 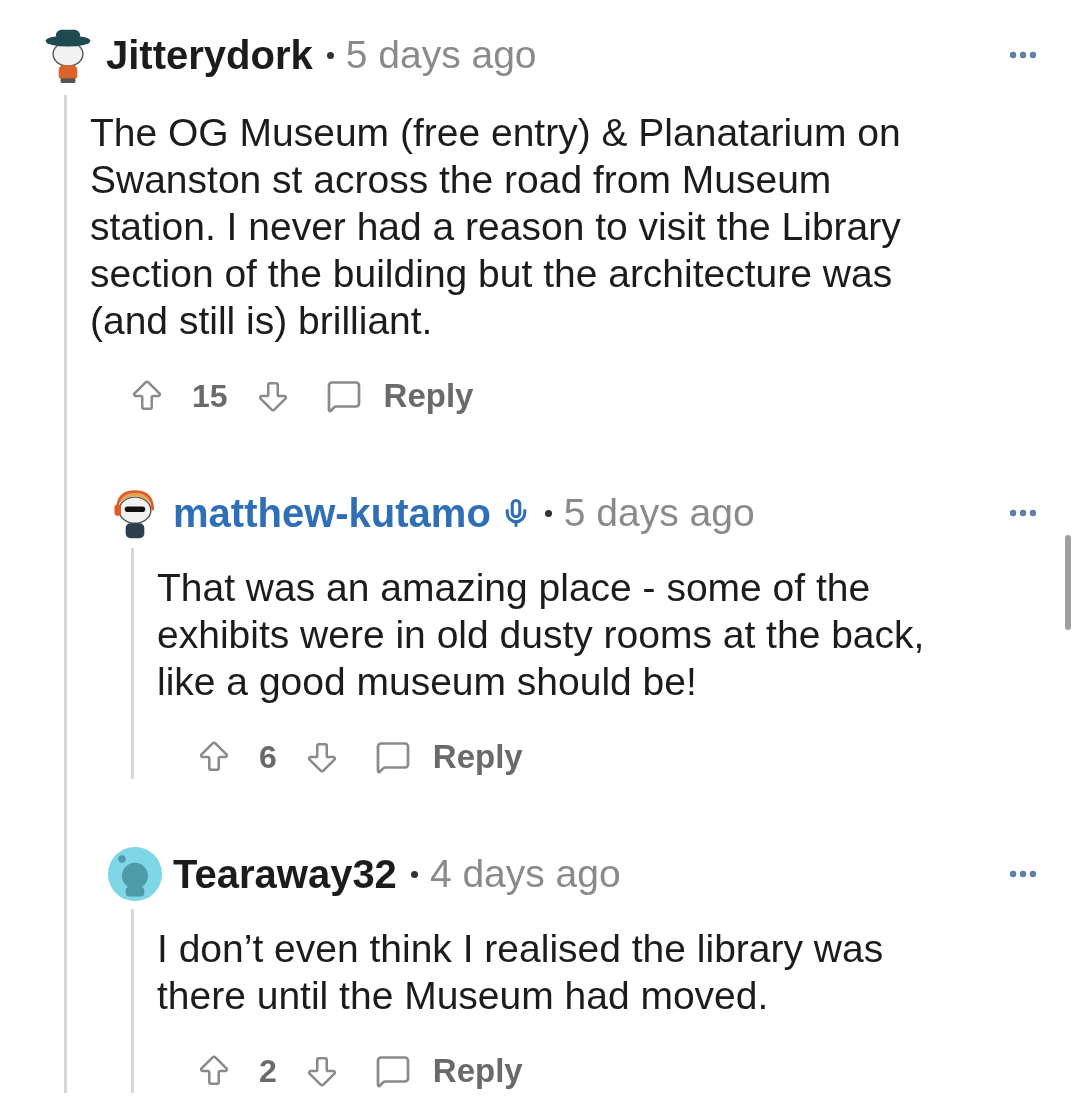 What do you see at coordinates (210, 396) in the screenshot?
I see `vote-count: 15` at bounding box center [210, 396].